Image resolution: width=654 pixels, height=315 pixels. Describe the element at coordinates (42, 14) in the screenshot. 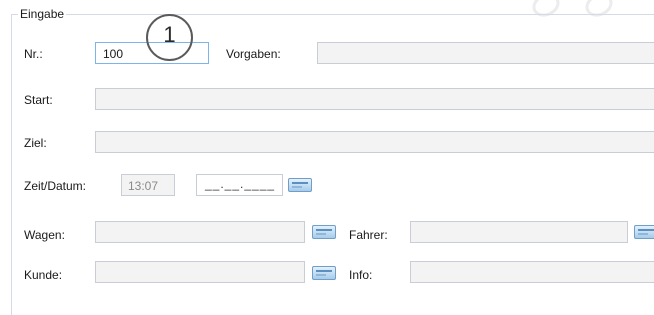

I see `groupbox-legend: Eingabe` at that location.